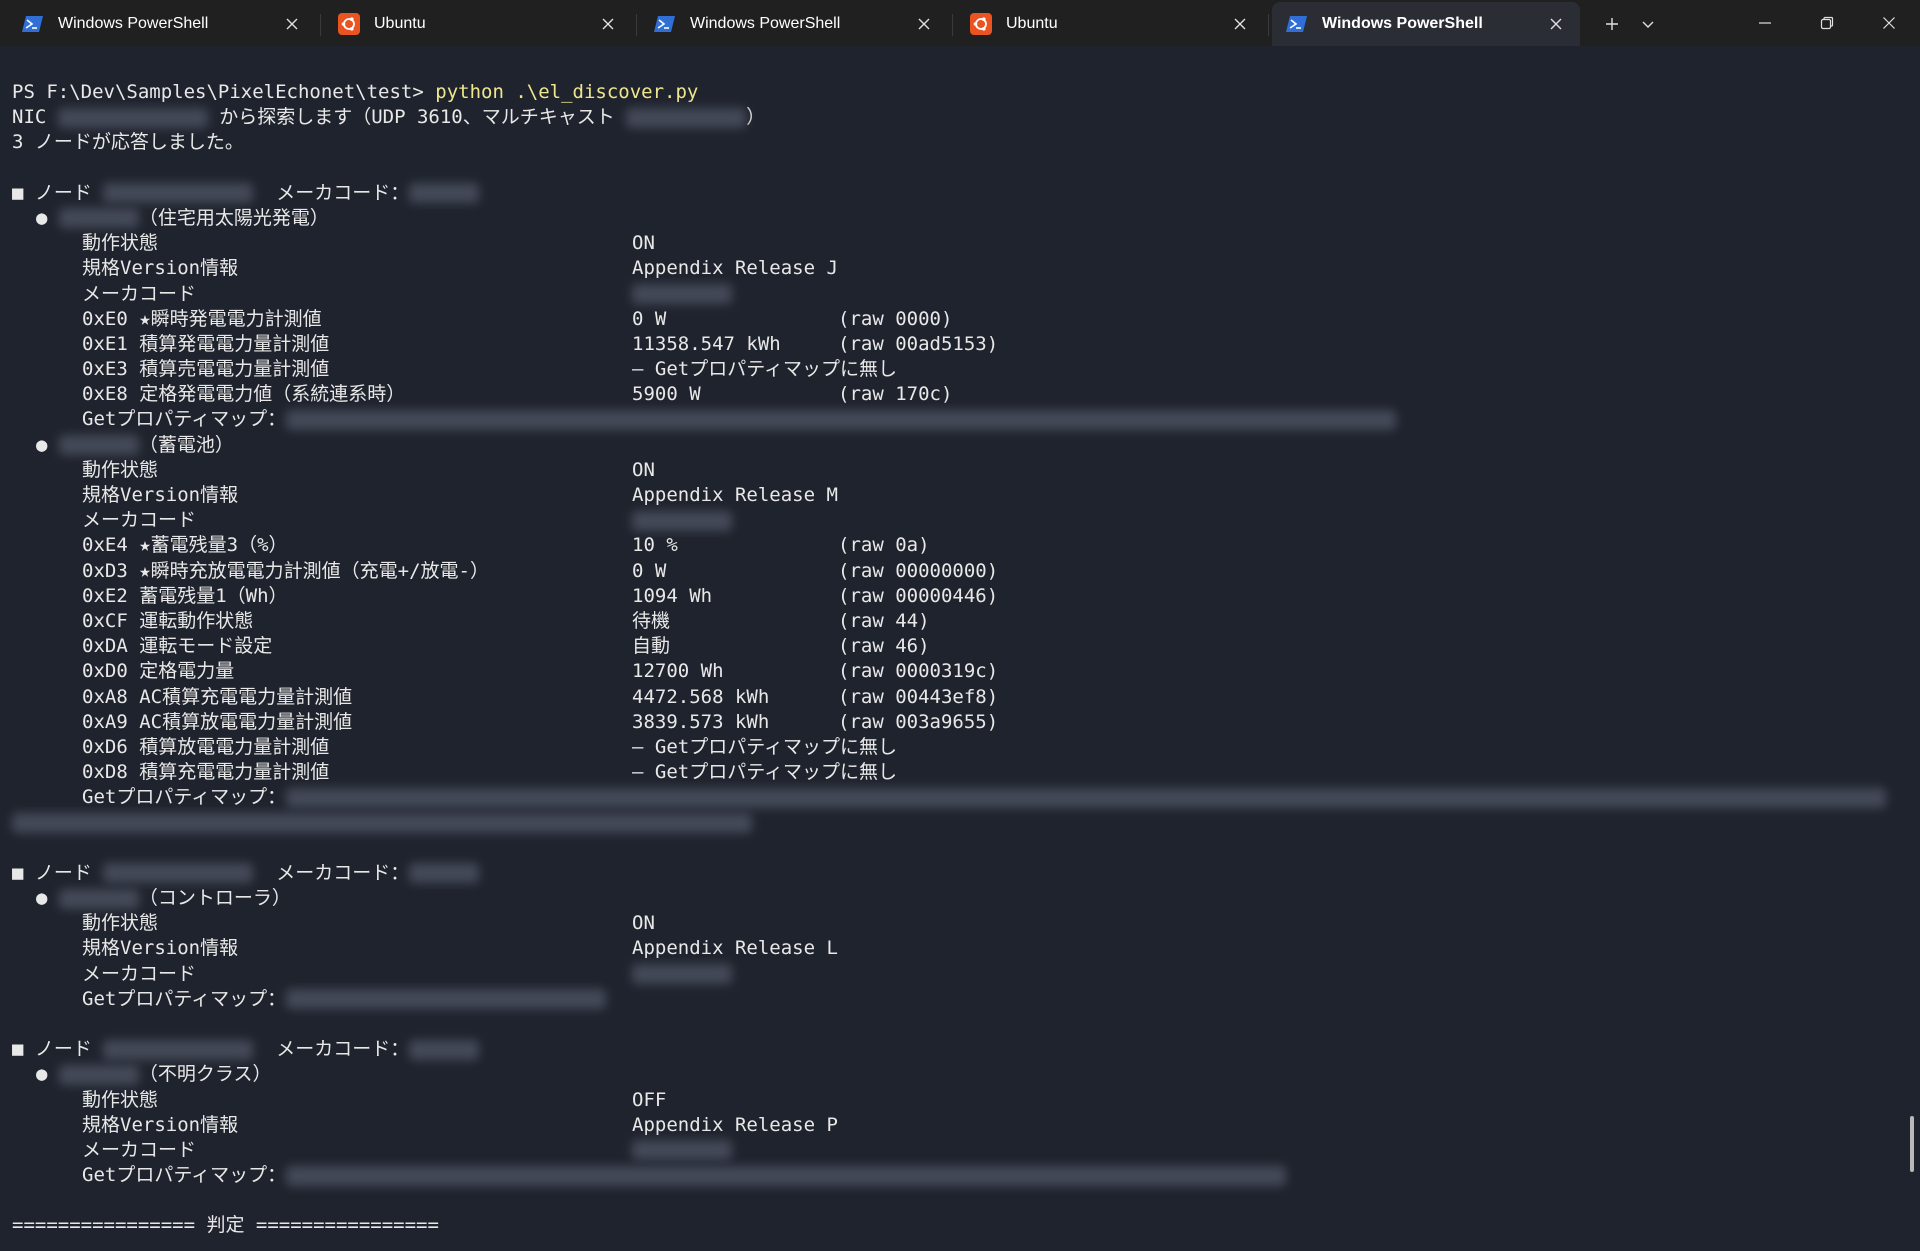 Image resolution: width=1920 pixels, height=1251 pixels. What do you see at coordinates (285, 570) in the screenshot?
I see `property-name: 0xD3 ★瞬時充放電電力計測値（充電+/放電-）` at bounding box center [285, 570].